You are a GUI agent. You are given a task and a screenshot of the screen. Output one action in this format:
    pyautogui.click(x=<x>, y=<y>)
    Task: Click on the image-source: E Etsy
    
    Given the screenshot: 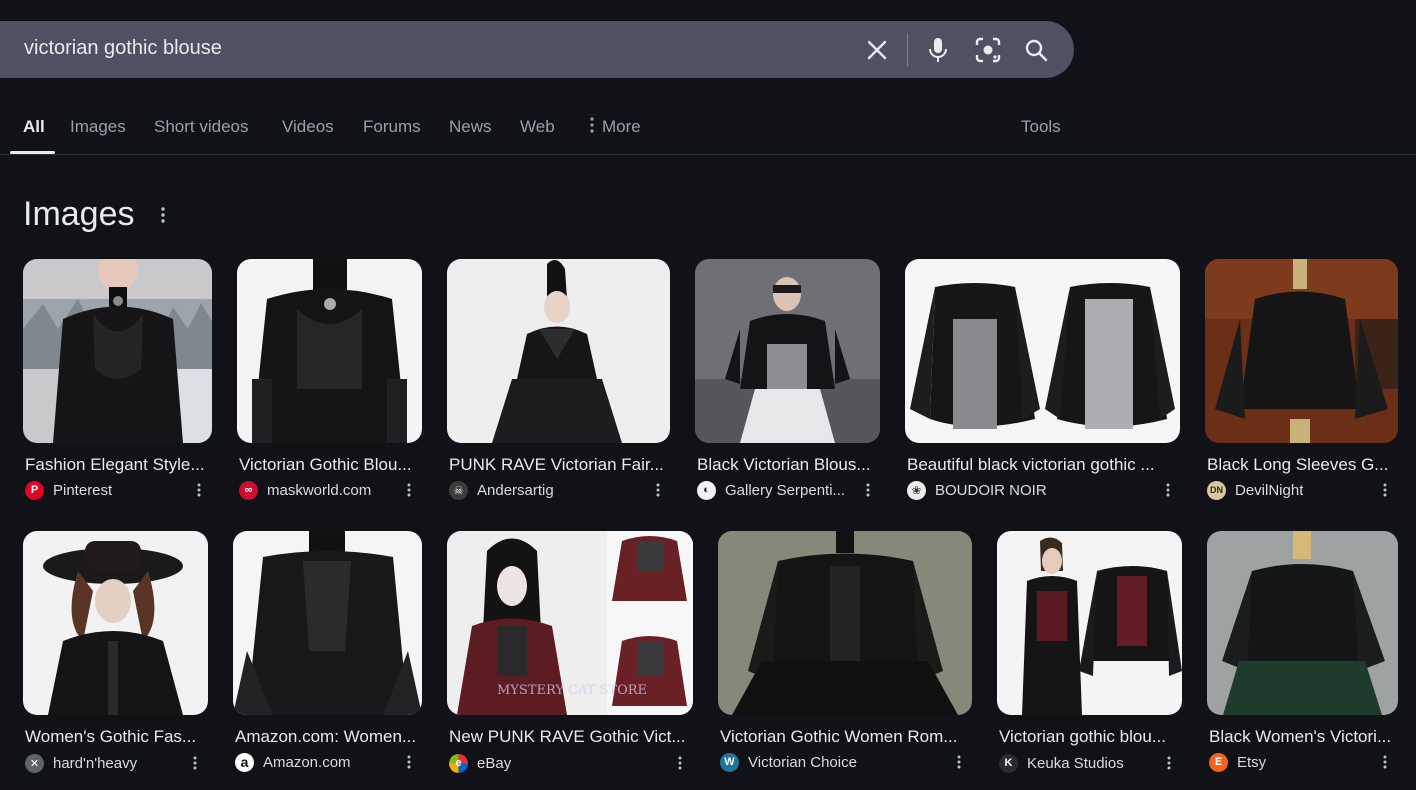 What is the action you would take?
    pyautogui.click(x=1237, y=762)
    